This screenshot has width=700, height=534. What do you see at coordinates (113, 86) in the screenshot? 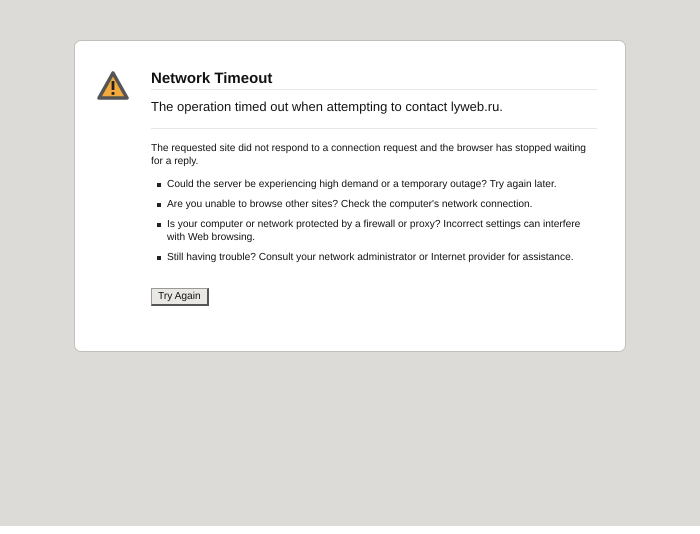
I see `warning-icon` at bounding box center [113, 86].